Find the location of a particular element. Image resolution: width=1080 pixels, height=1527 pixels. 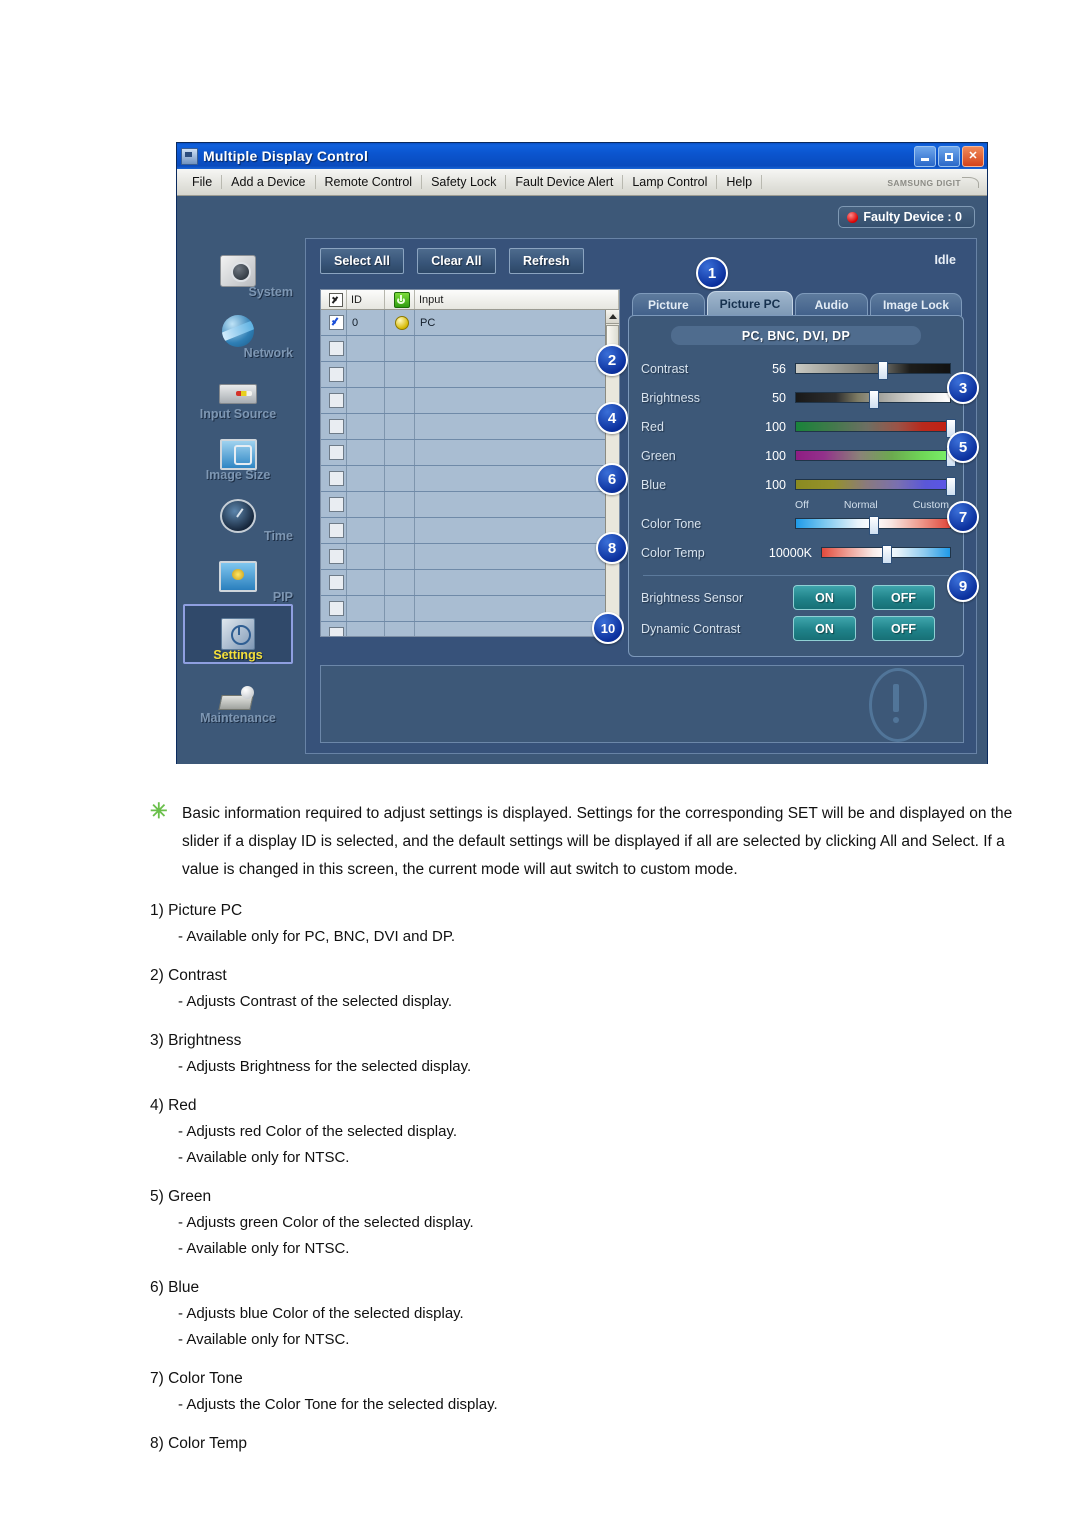

mode-pill: PC, BNC, DVI, DP is located at coordinates (796, 335).